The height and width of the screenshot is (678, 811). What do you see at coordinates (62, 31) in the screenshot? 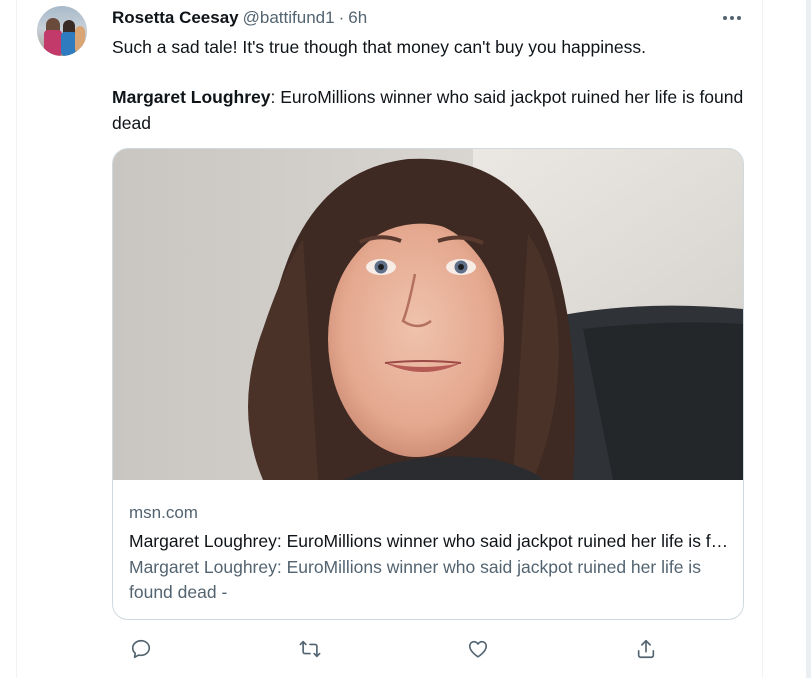
I see `avatar` at bounding box center [62, 31].